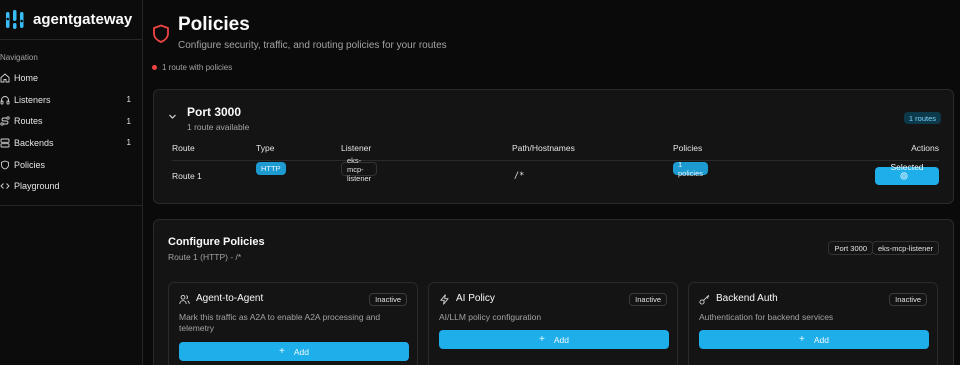 The width and height of the screenshot is (960, 365). What do you see at coordinates (71, 121) in the screenshot?
I see `sidebar-item-routes: Routes 1` at bounding box center [71, 121].